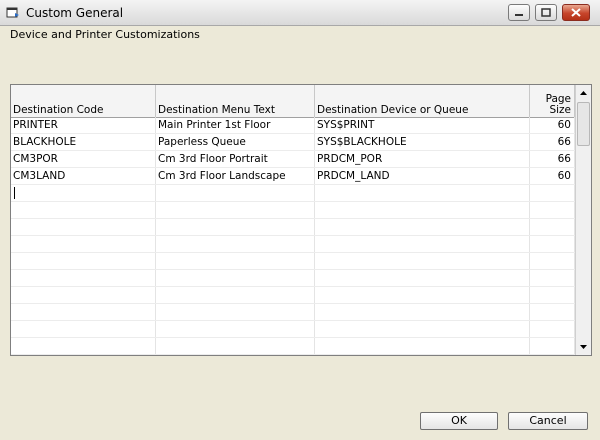 The width and height of the screenshot is (600, 440). What do you see at coordinates (422, 159) in the screenshot?
I see `cell-device: PRDCM_POR` at bounding box center [422, 159].